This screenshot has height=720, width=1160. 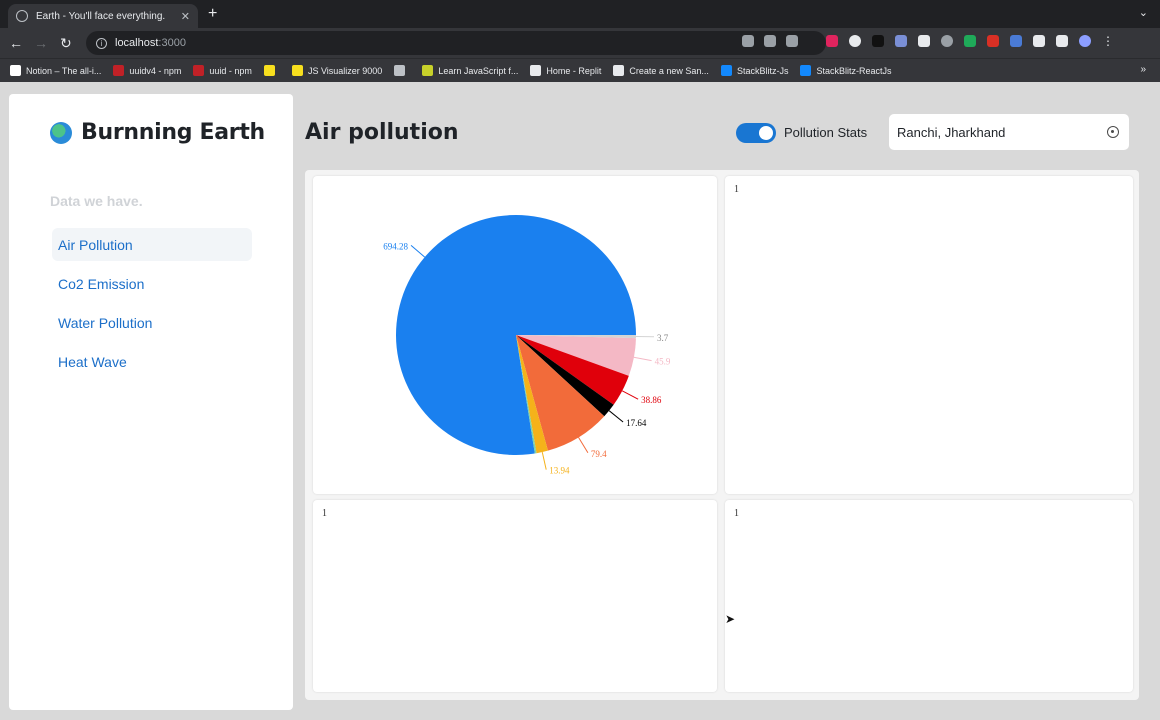 I want to click on kebab-menu-icon: ⋮, so click(x=1108, y=41).